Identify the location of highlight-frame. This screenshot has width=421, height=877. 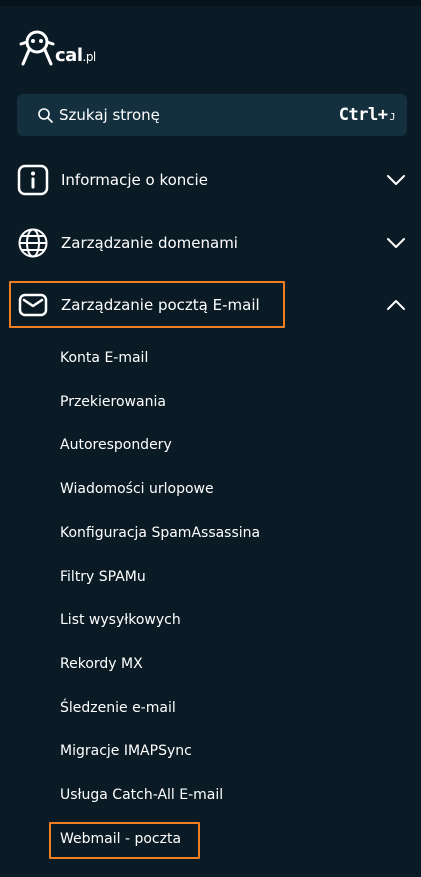
(124, 840).